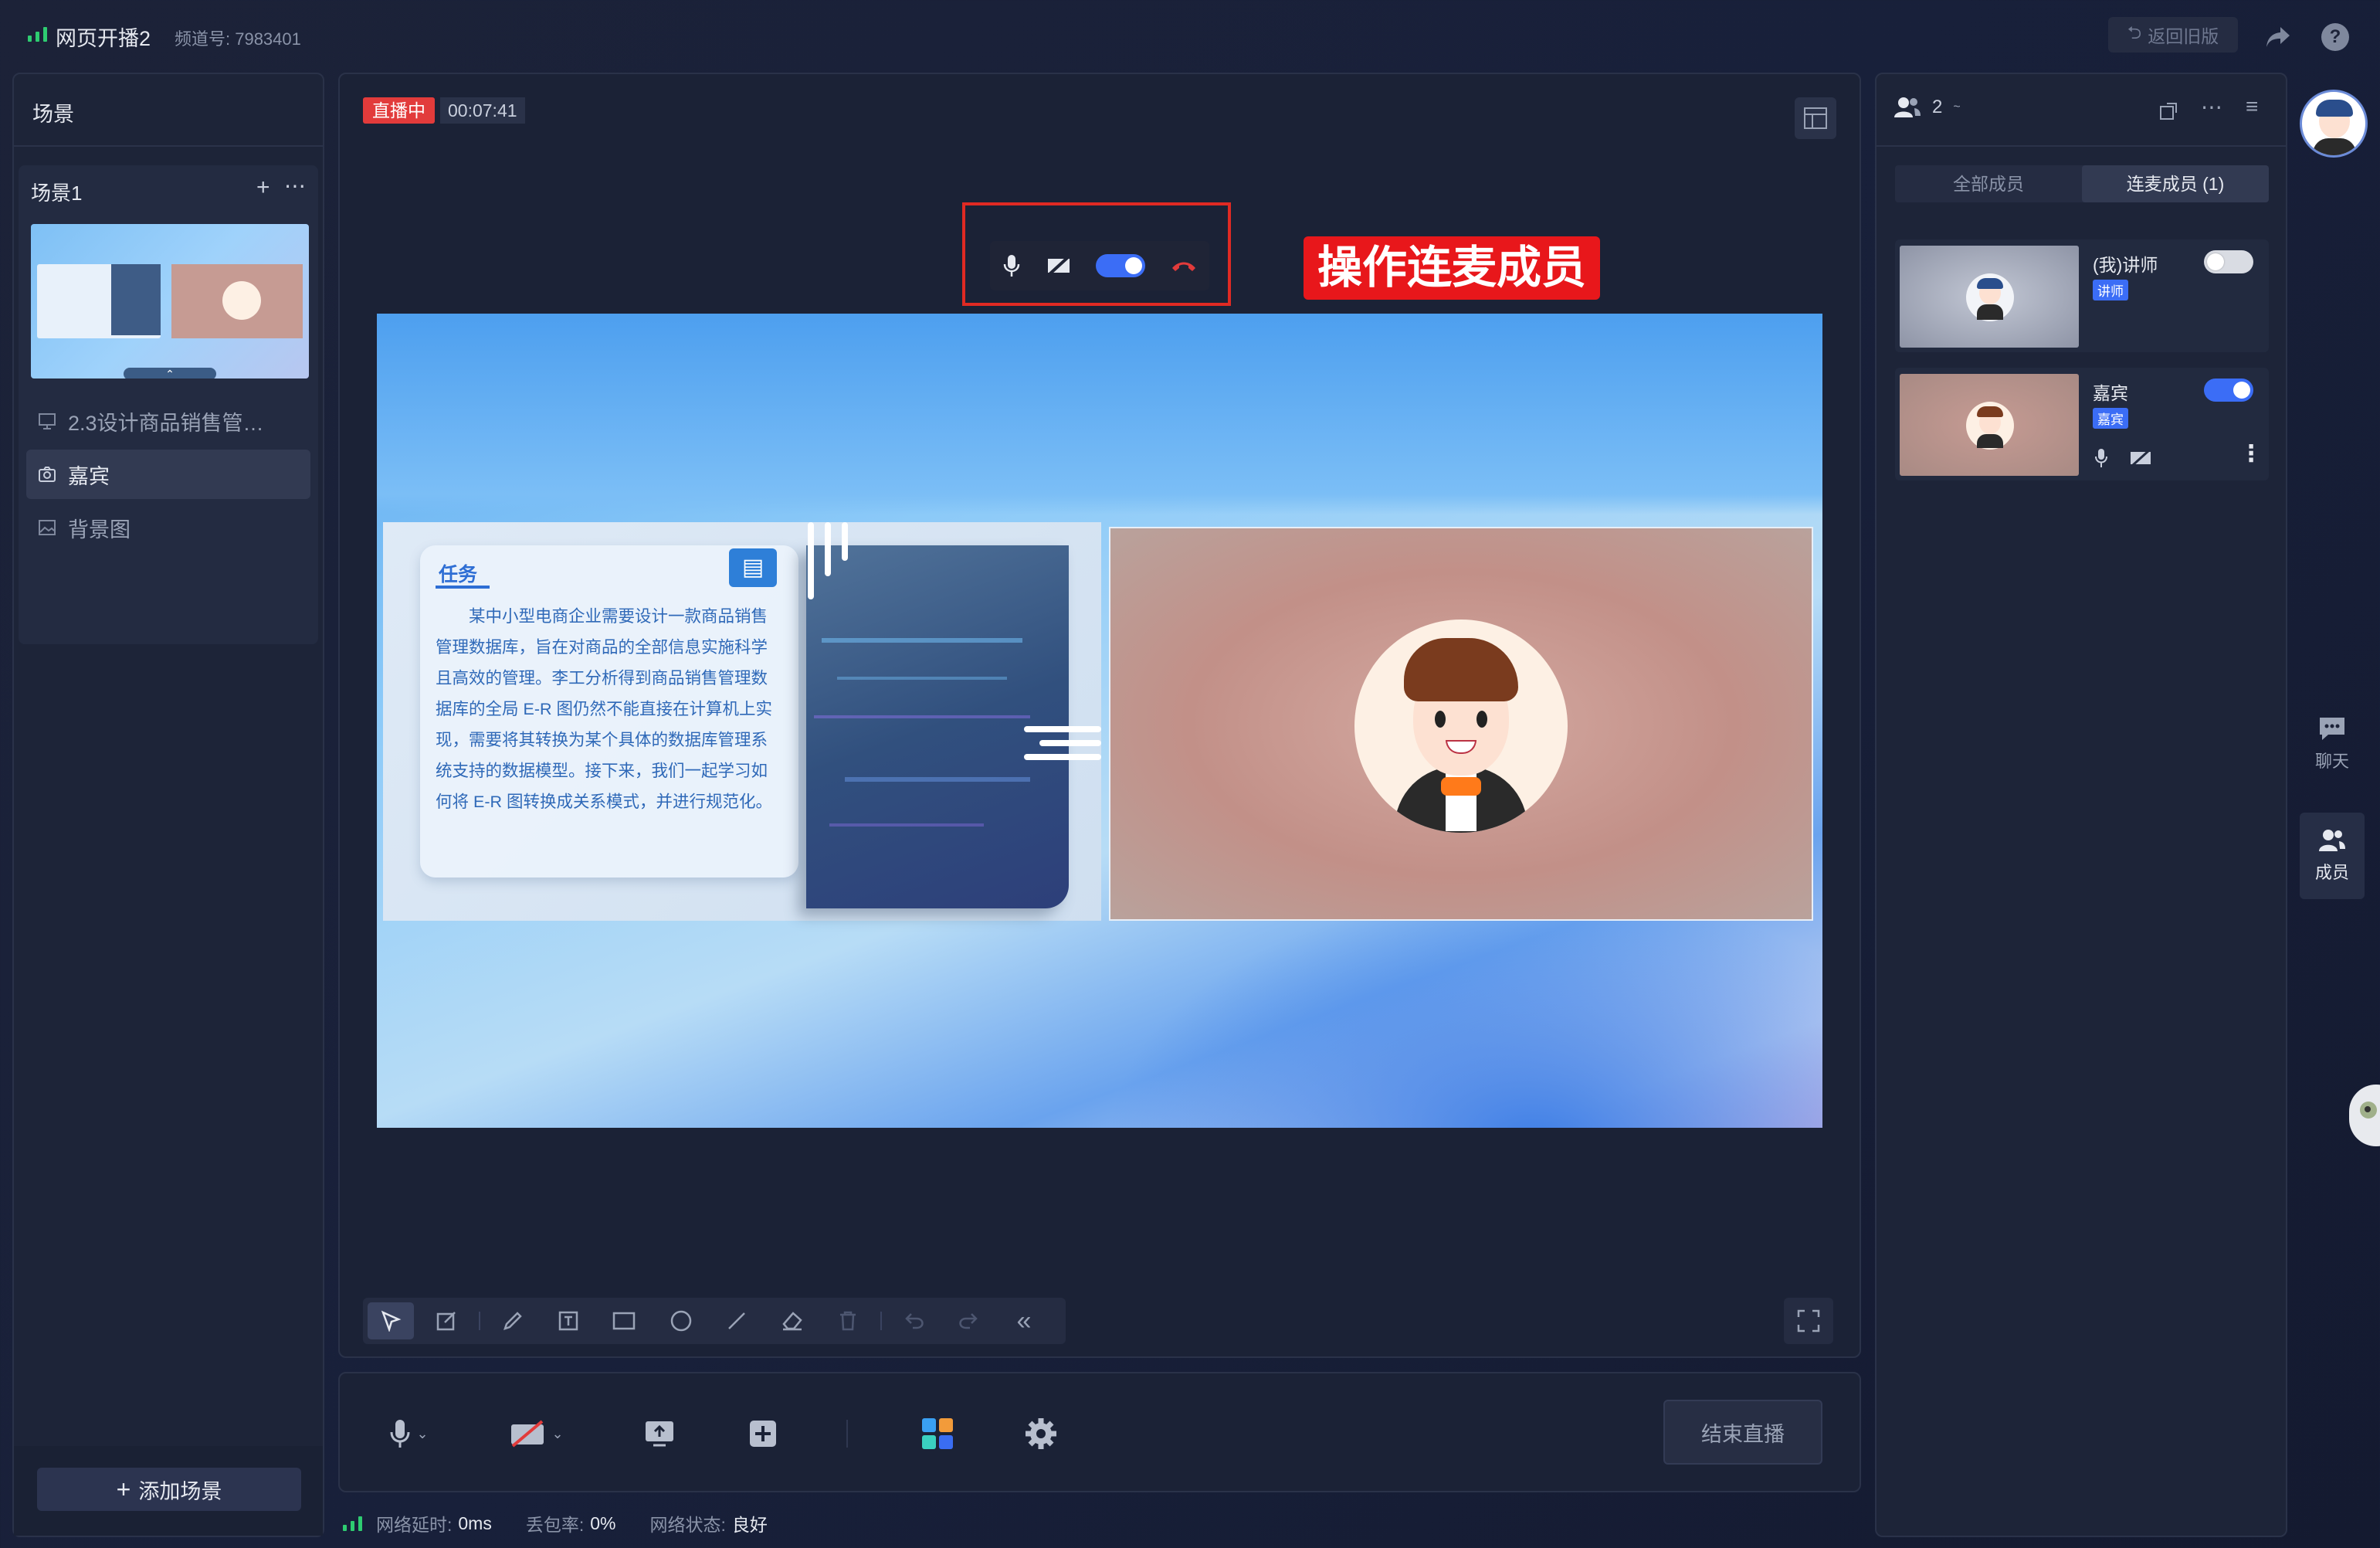  What do you see at coordinates (2082, 424) in the screenshot?
I see `member-card-guest: 嘉宾 嘉宾 ⋮` at bounding box center [2082, 424].